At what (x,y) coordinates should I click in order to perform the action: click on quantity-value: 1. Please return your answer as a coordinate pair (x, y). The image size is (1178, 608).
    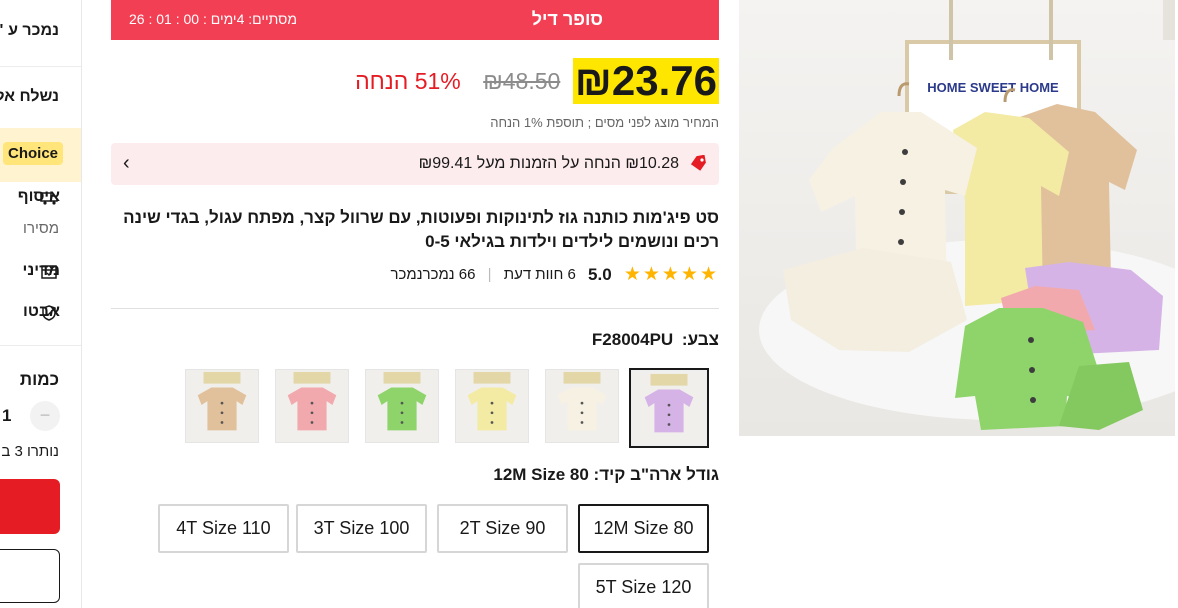
    Looking at the image, I should click on (6, 416).